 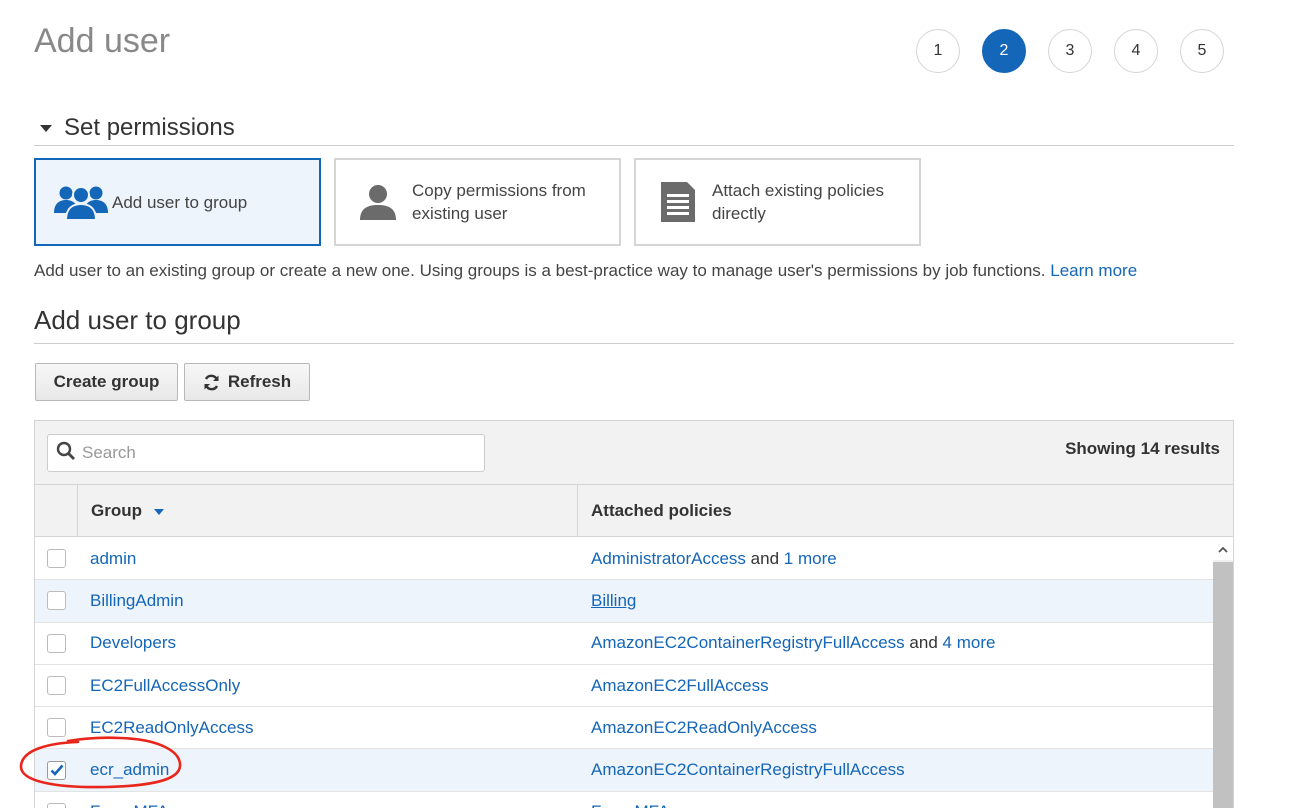 I want to click on step-4: 4, so click(x=1136, y=51).